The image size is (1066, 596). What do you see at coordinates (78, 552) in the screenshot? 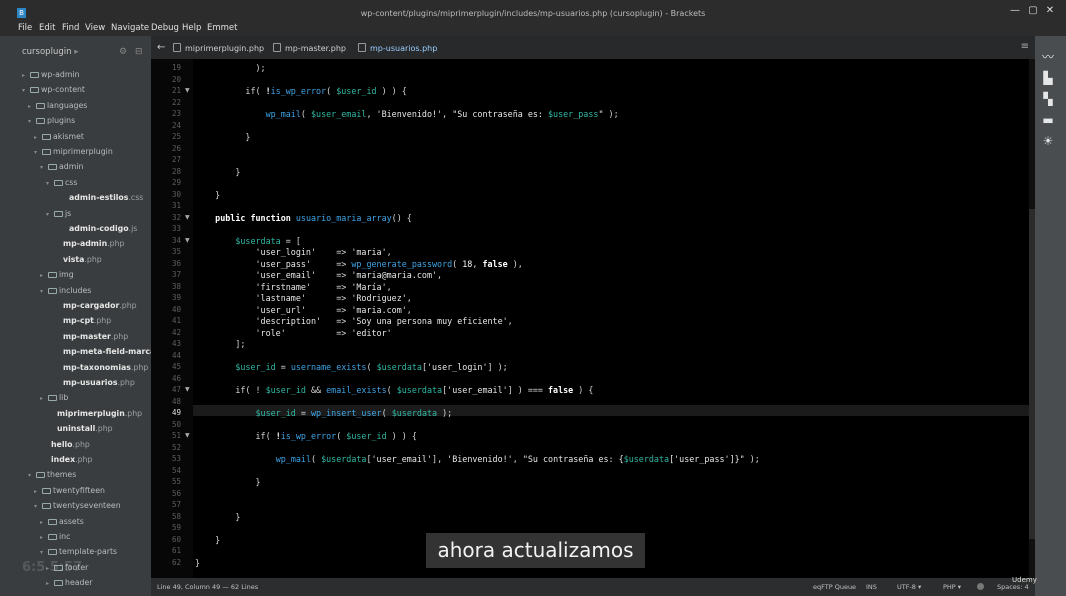
I see `tree-folder: ▾ template-parts` at bounding box center [78, 552].